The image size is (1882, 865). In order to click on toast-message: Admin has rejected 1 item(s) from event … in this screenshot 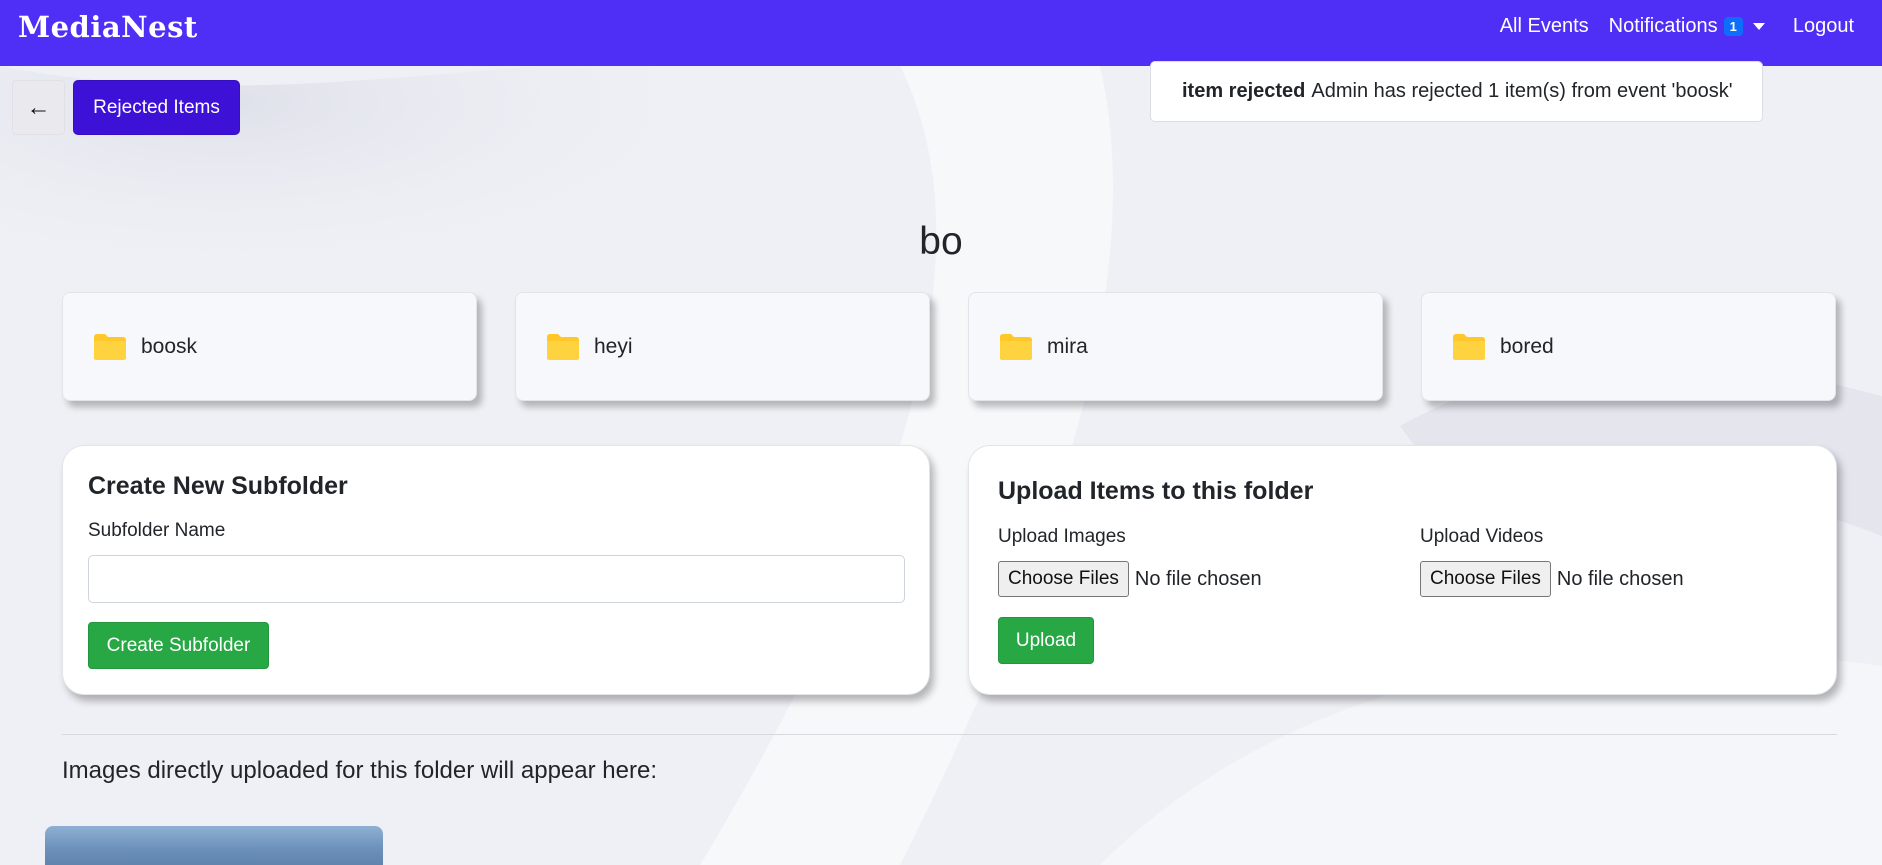, I will do `click(1522, 91)`.